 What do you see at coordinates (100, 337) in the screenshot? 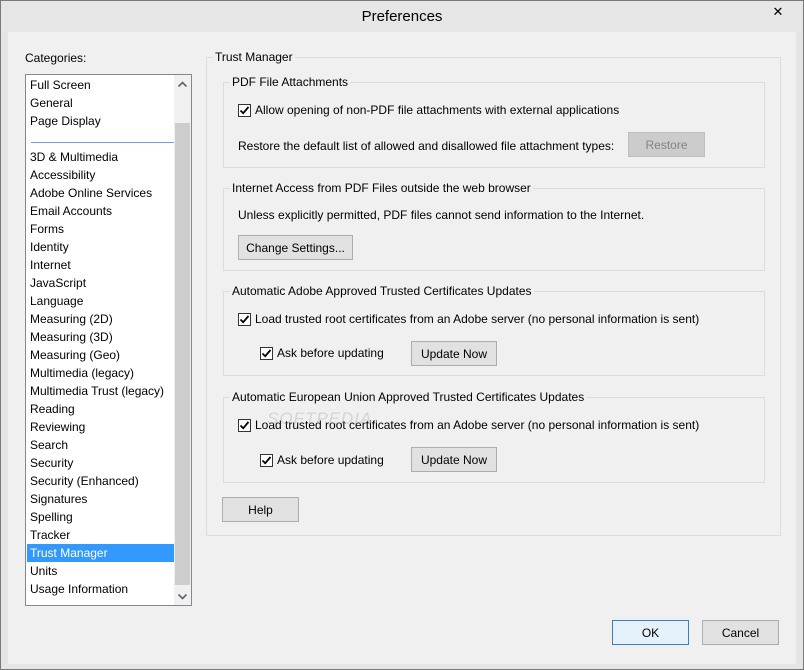
I see `category-item: Measuring (3D)` at bounding box center [100, 337].